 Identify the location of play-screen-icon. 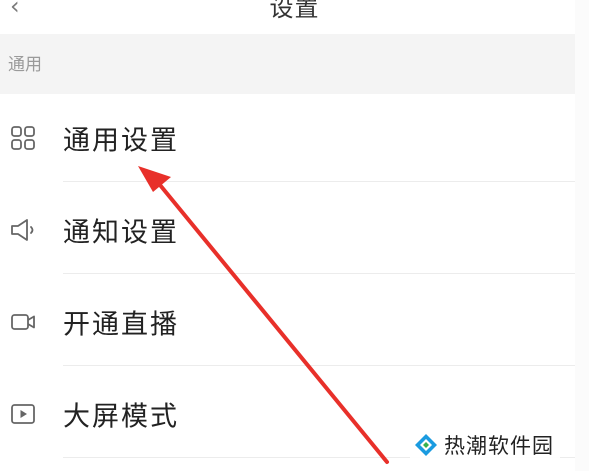
(23, 414).